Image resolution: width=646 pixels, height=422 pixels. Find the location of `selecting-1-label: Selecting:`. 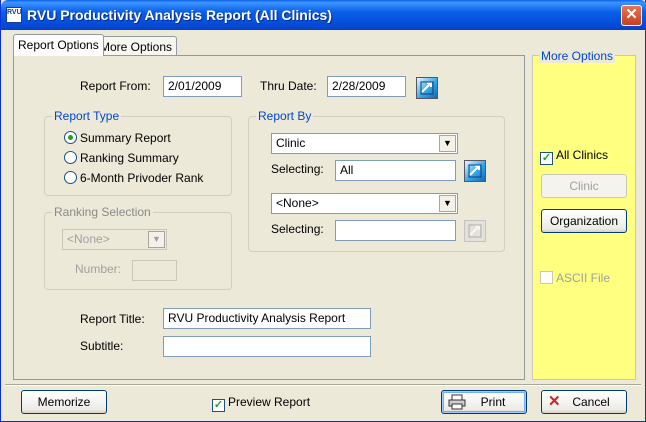

selecting-1-label: Selecting: is located at coordinates (297, 169).